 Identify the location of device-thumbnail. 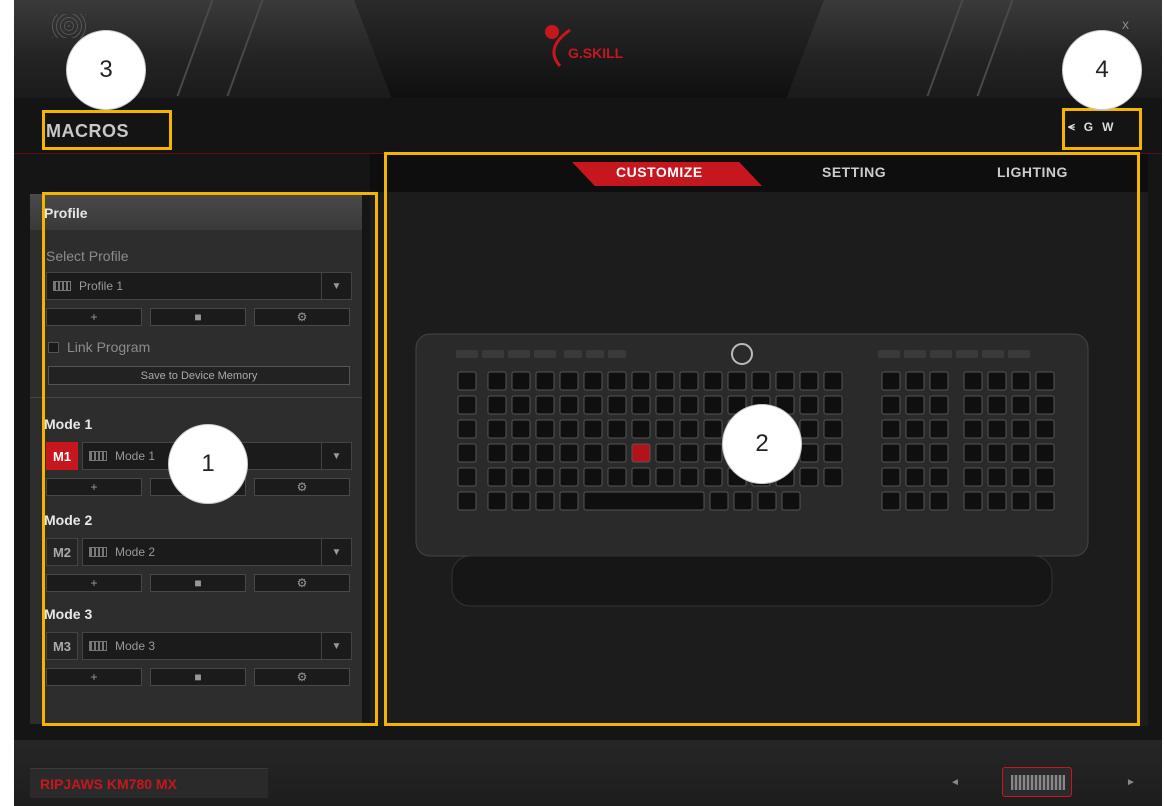
(1037, 782).